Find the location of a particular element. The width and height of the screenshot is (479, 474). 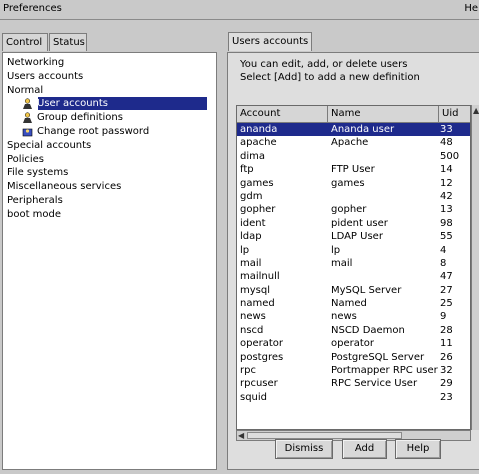

table-row: postgres PostgreSQL Server 26 is located at coordinates (353, 357).